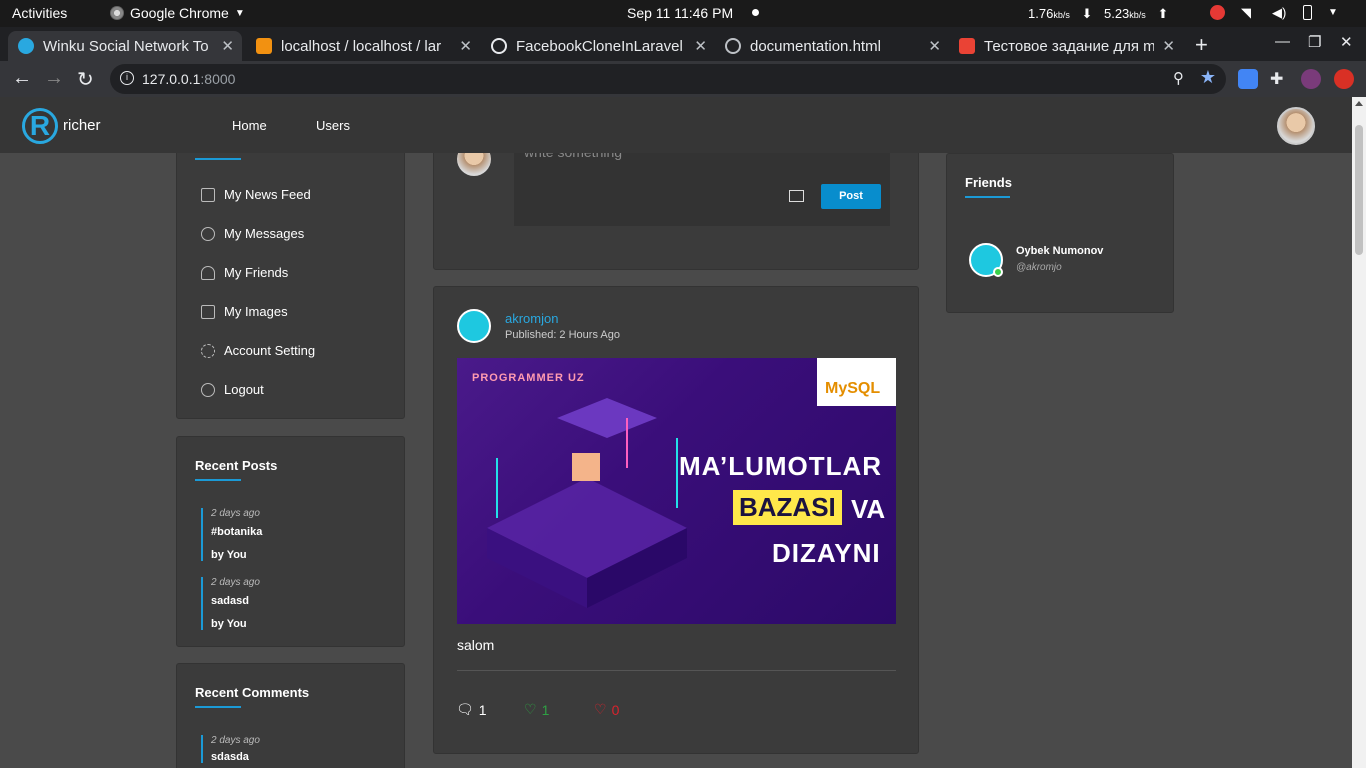 Image resolution: width=1366 pixels, height=768 pixels. Describe the element at coordinates (1333, 12) in the screenshot. I see `chevron-down-icon: ▼` at that location.